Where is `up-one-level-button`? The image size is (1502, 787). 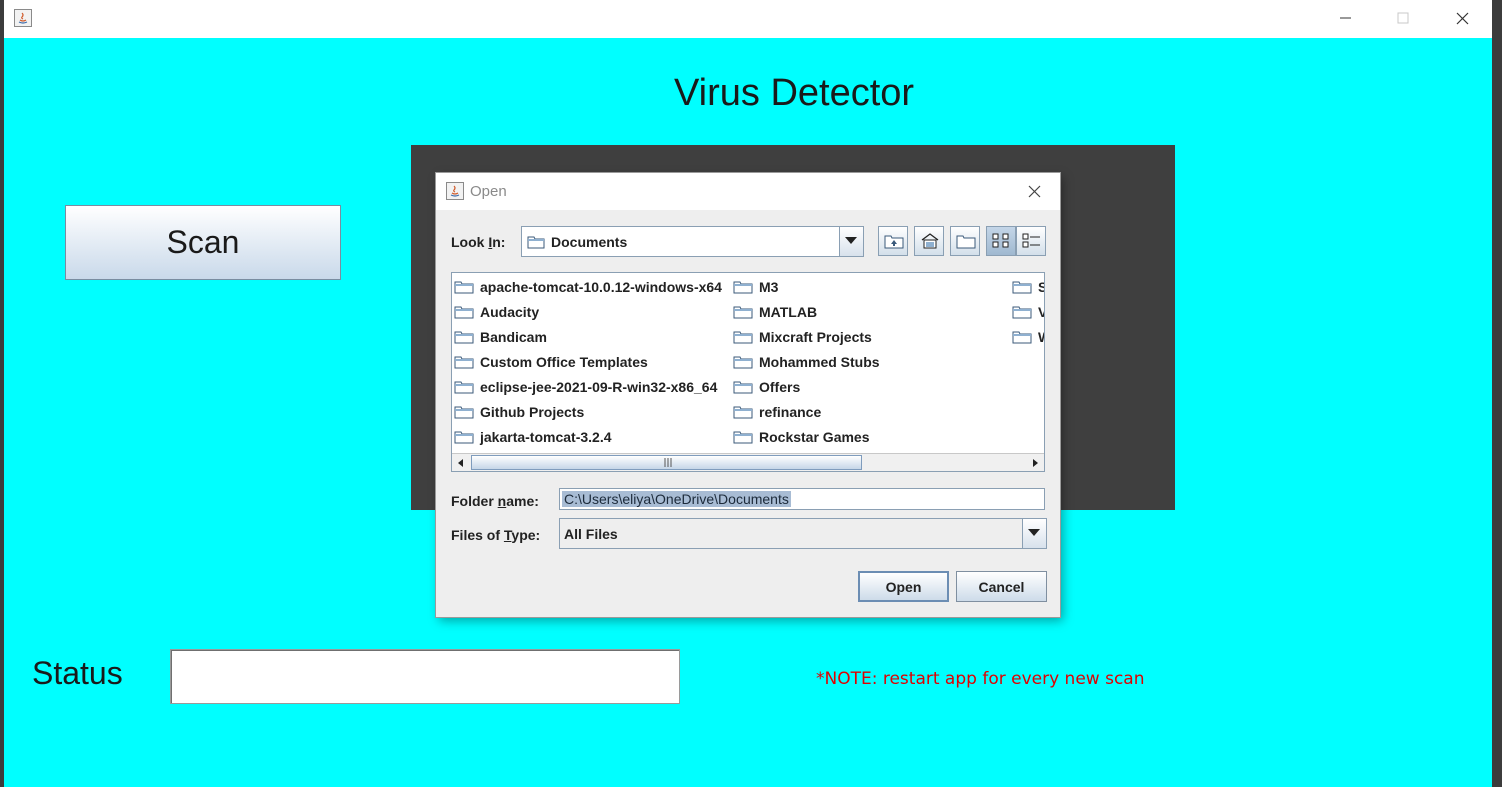 up-one-level-button is located at coordinates (893, 241).